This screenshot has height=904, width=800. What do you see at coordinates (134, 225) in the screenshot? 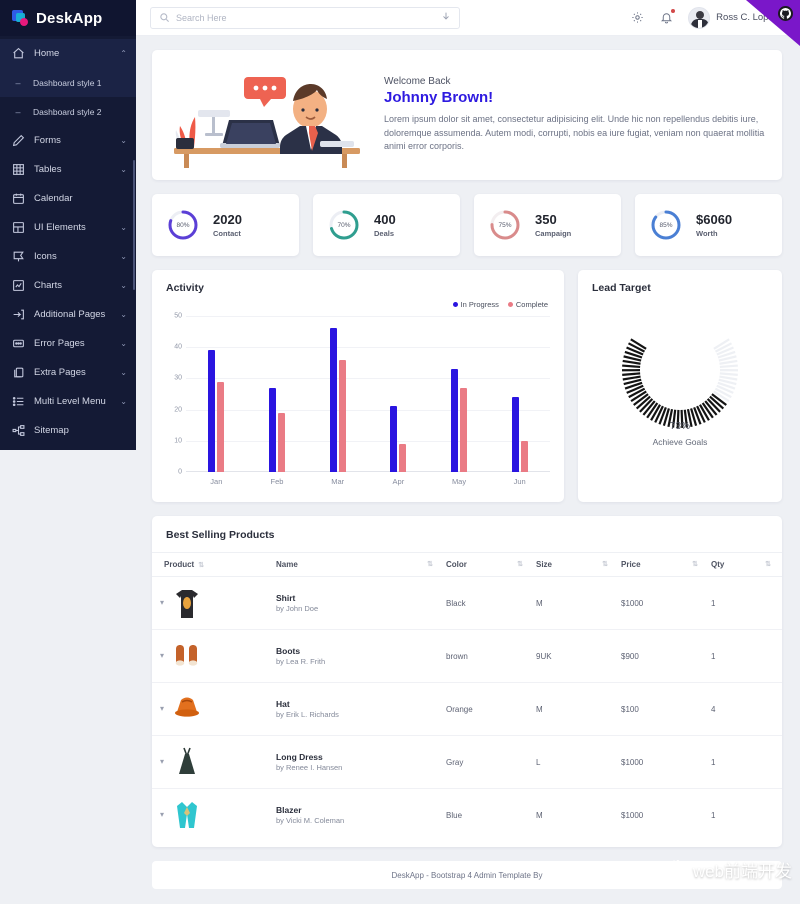
I see `sidebar-scrollbar` at bounding box center [134, 225].